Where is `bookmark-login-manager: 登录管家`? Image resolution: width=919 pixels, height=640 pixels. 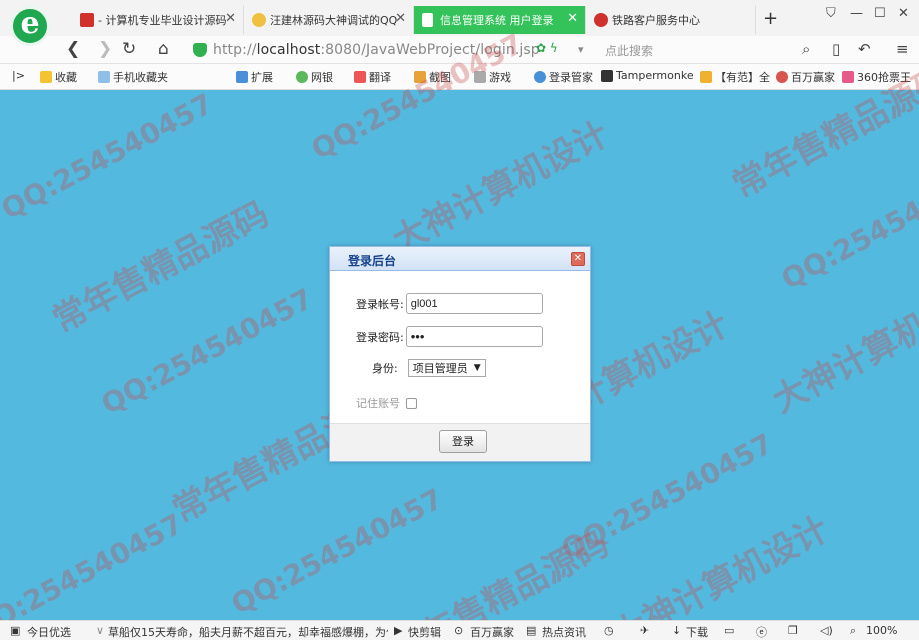
bookmark-login-manager: 登录管家 is located at coordinates (563, 77).